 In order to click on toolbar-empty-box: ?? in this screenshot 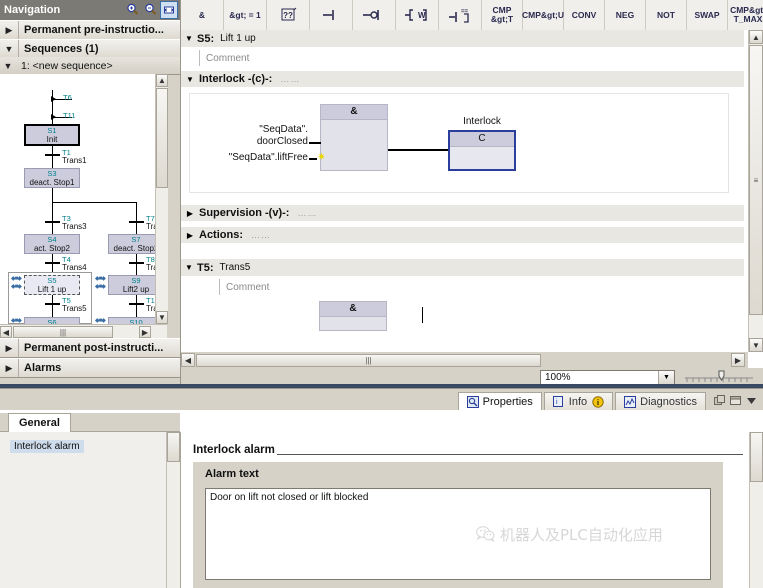, I will do `click(288, 15)`.